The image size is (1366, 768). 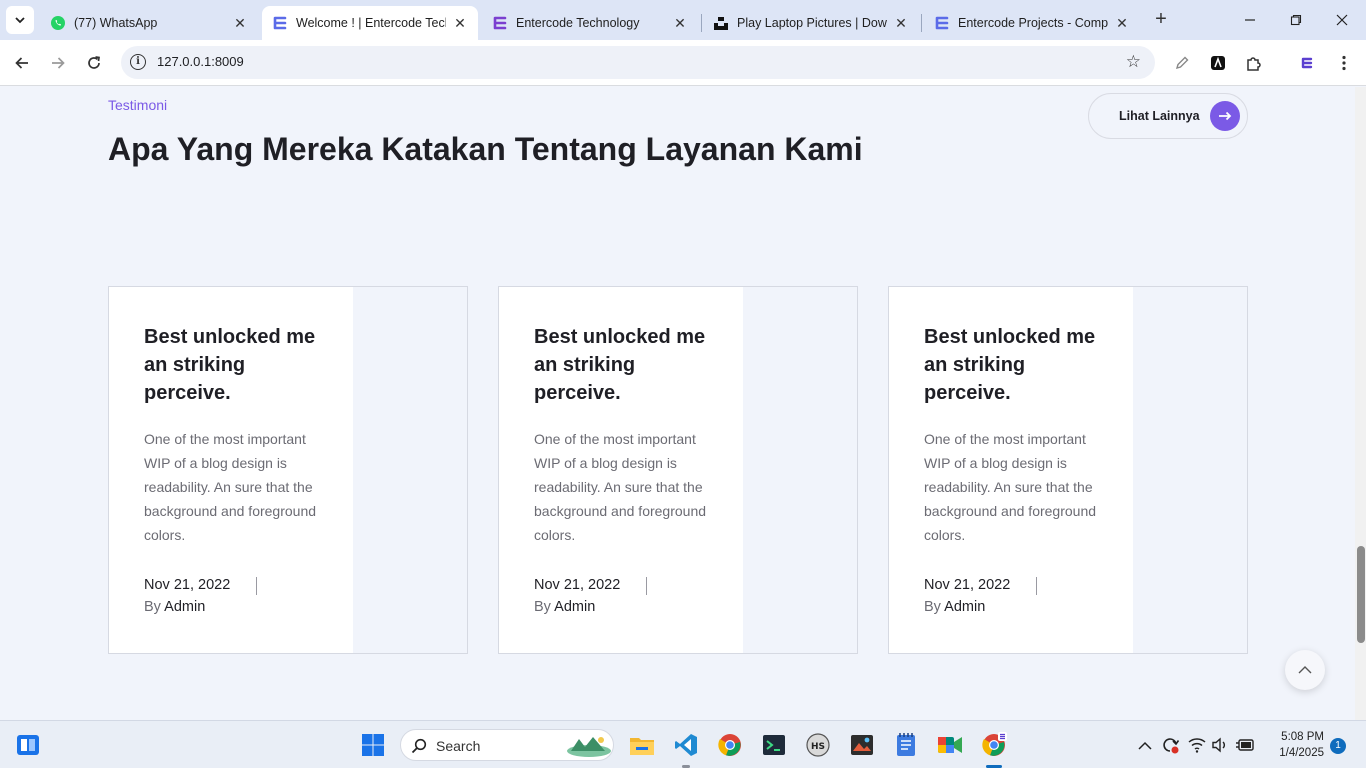 What do you see at coordinates (638, 62) in the screenshot?
I see `address-bar: i 127.0.0.1:8009 ☆` at bounding box center [638, 62].